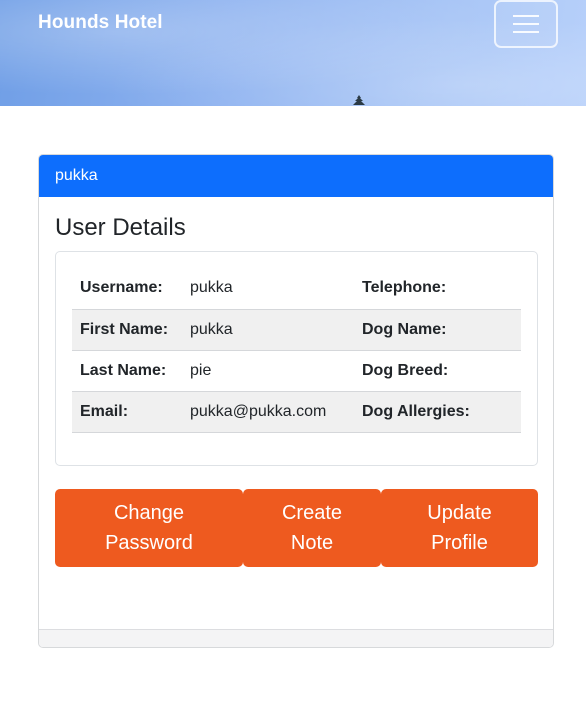 The height and width of the screenshot is (705, 586). What do you see at coordinates (459, 543) in the screenshot?
I see `button-label-line: Profile` at bounding box center [459, 543].